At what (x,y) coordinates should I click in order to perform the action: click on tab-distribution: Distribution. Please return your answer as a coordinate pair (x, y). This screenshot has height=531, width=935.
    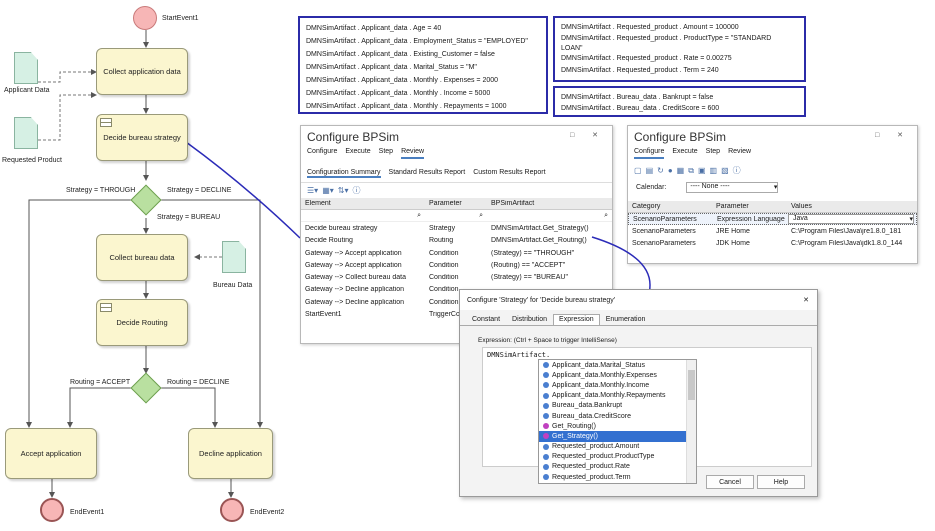
    Looking at the image, I should click on (529, 319).